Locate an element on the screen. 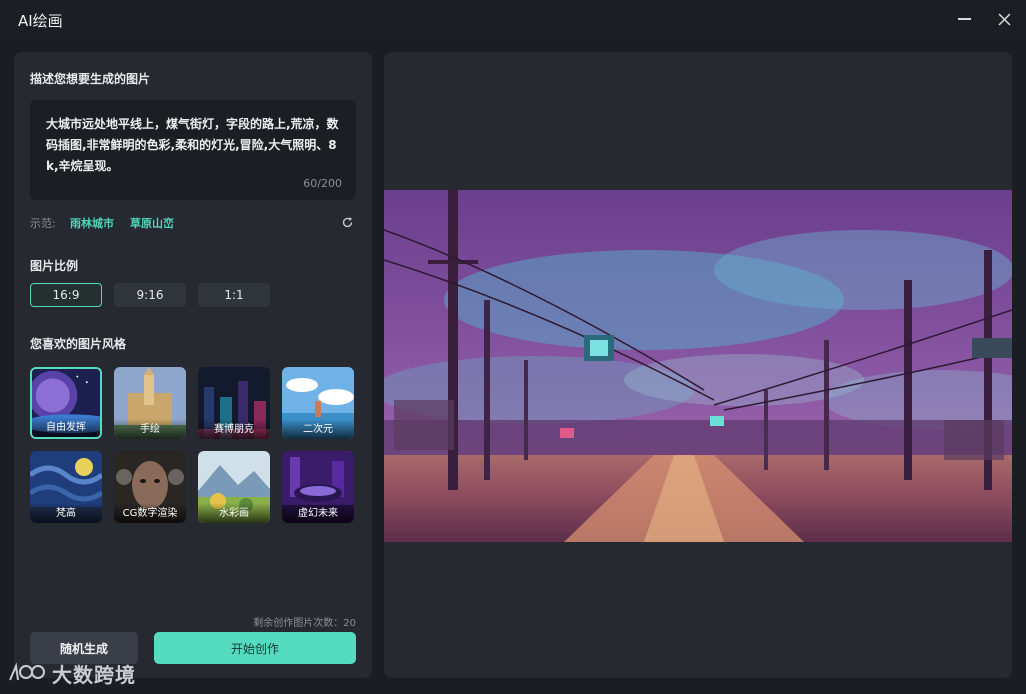 The width and height of the screenshot is (1026, 694). watermark: 大数跨境 is located at coordinates (72, 673).